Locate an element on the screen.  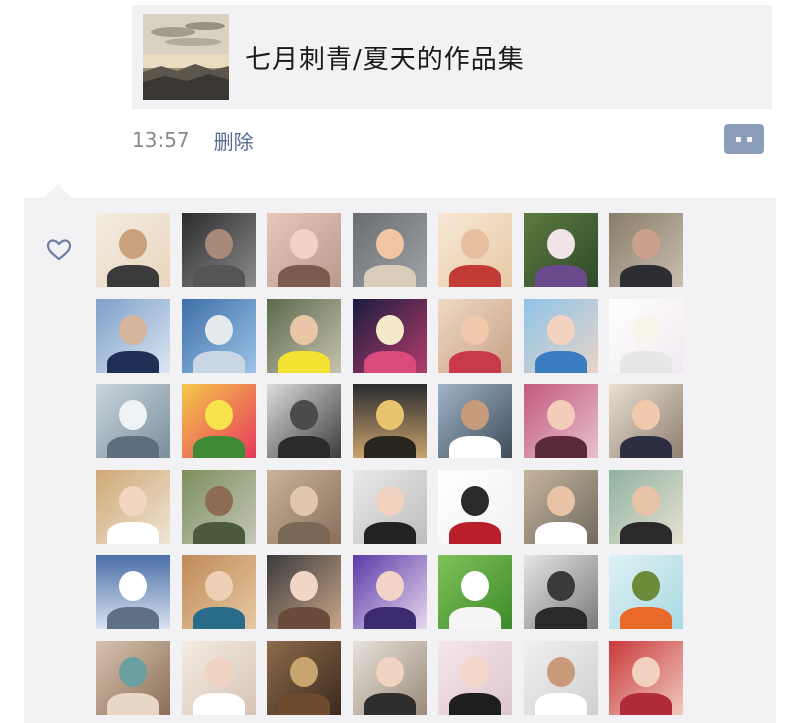
shared-link-card: 七月刺青/夏天的作品集 is located at coordinates (452, 57).